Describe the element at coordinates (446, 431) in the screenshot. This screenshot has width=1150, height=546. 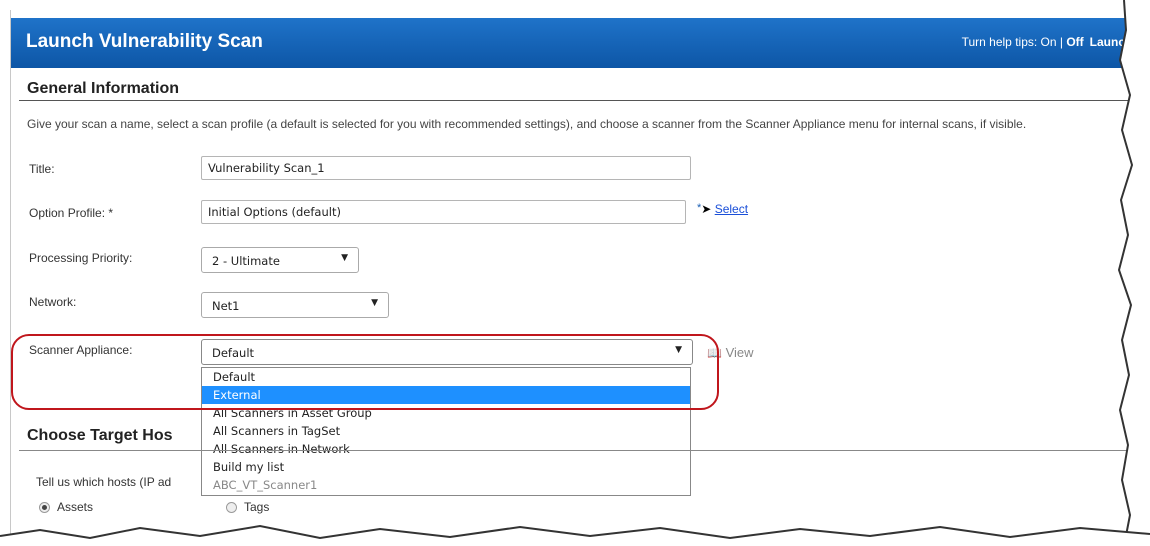
I see `dropdown-option-tagset: All Scanners in TagSet` at that location.